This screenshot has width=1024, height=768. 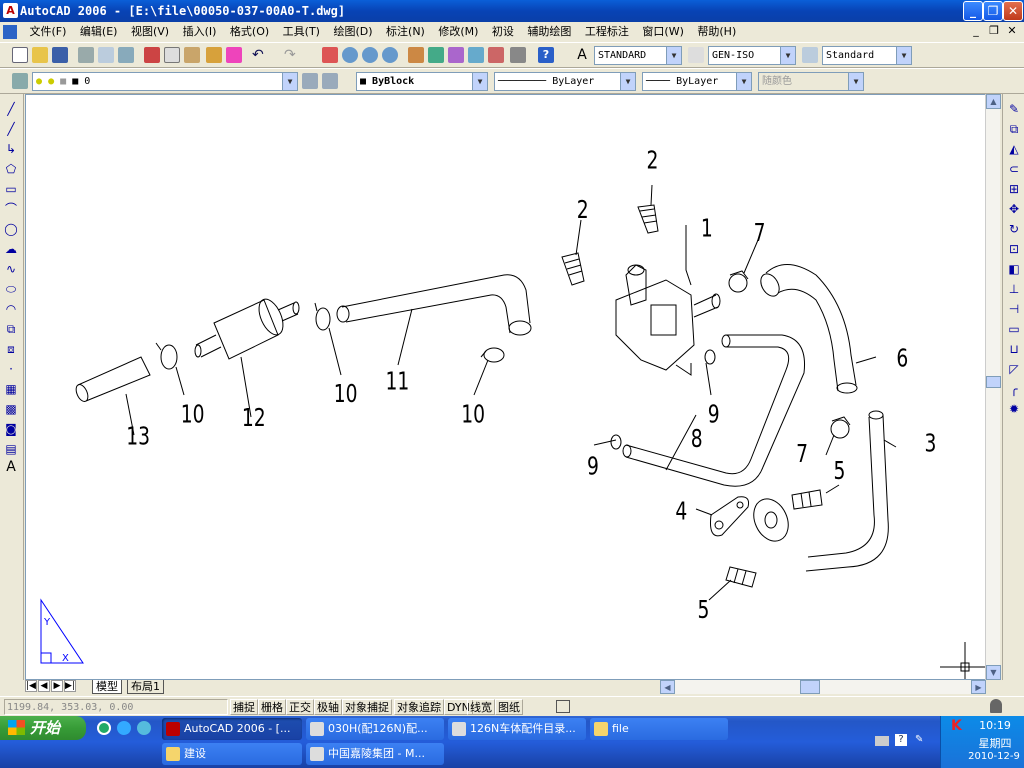 What do you see at coordinates (11, 309) in the screenshot?
I see `ellipse-arc-icon: ◠` at bounding box center [11, 309].